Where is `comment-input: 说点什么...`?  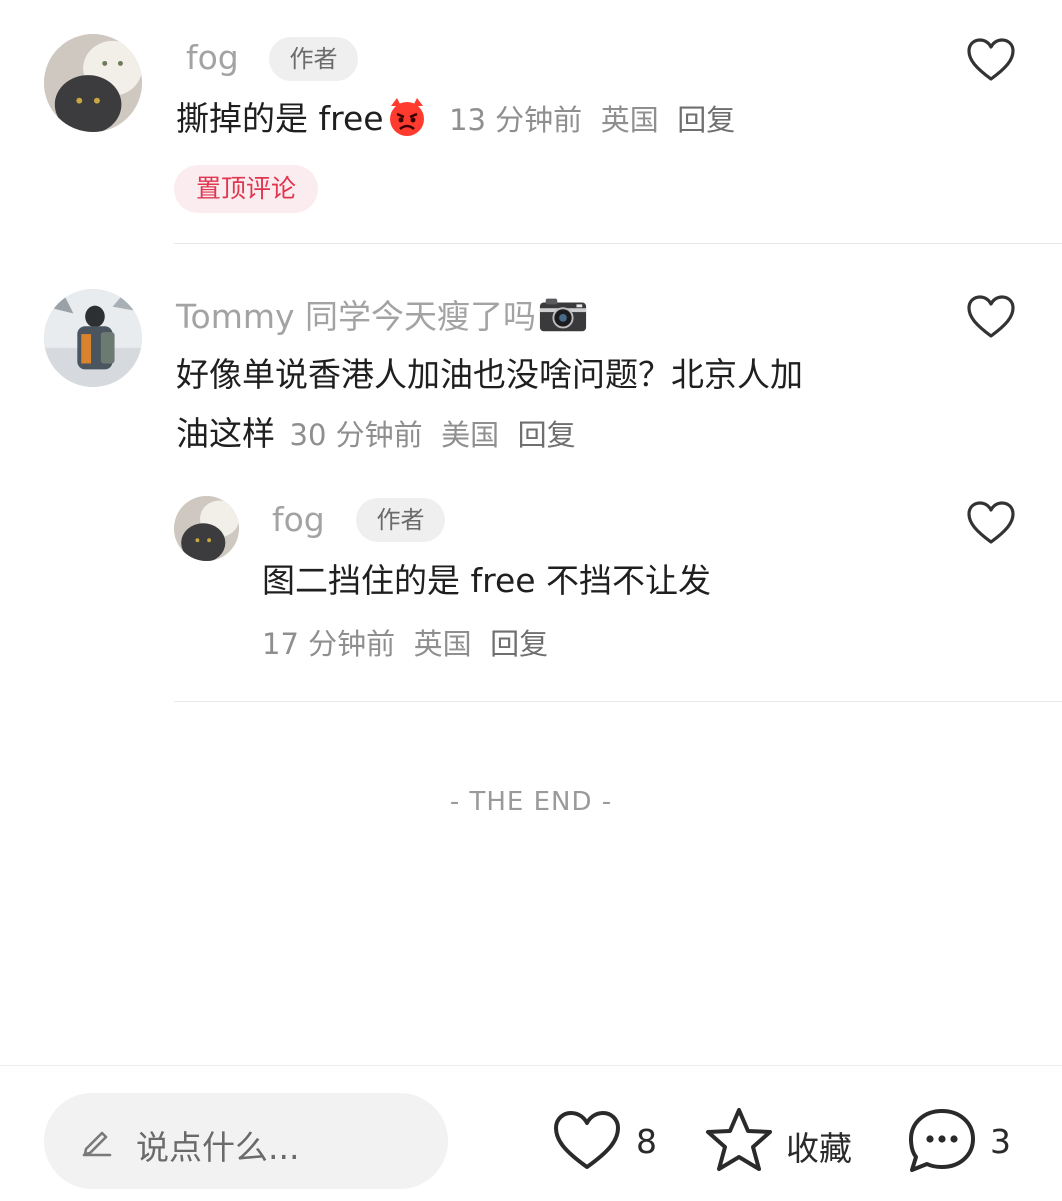 comment-input: 说点什么... is located at coordinates (246, 1141).